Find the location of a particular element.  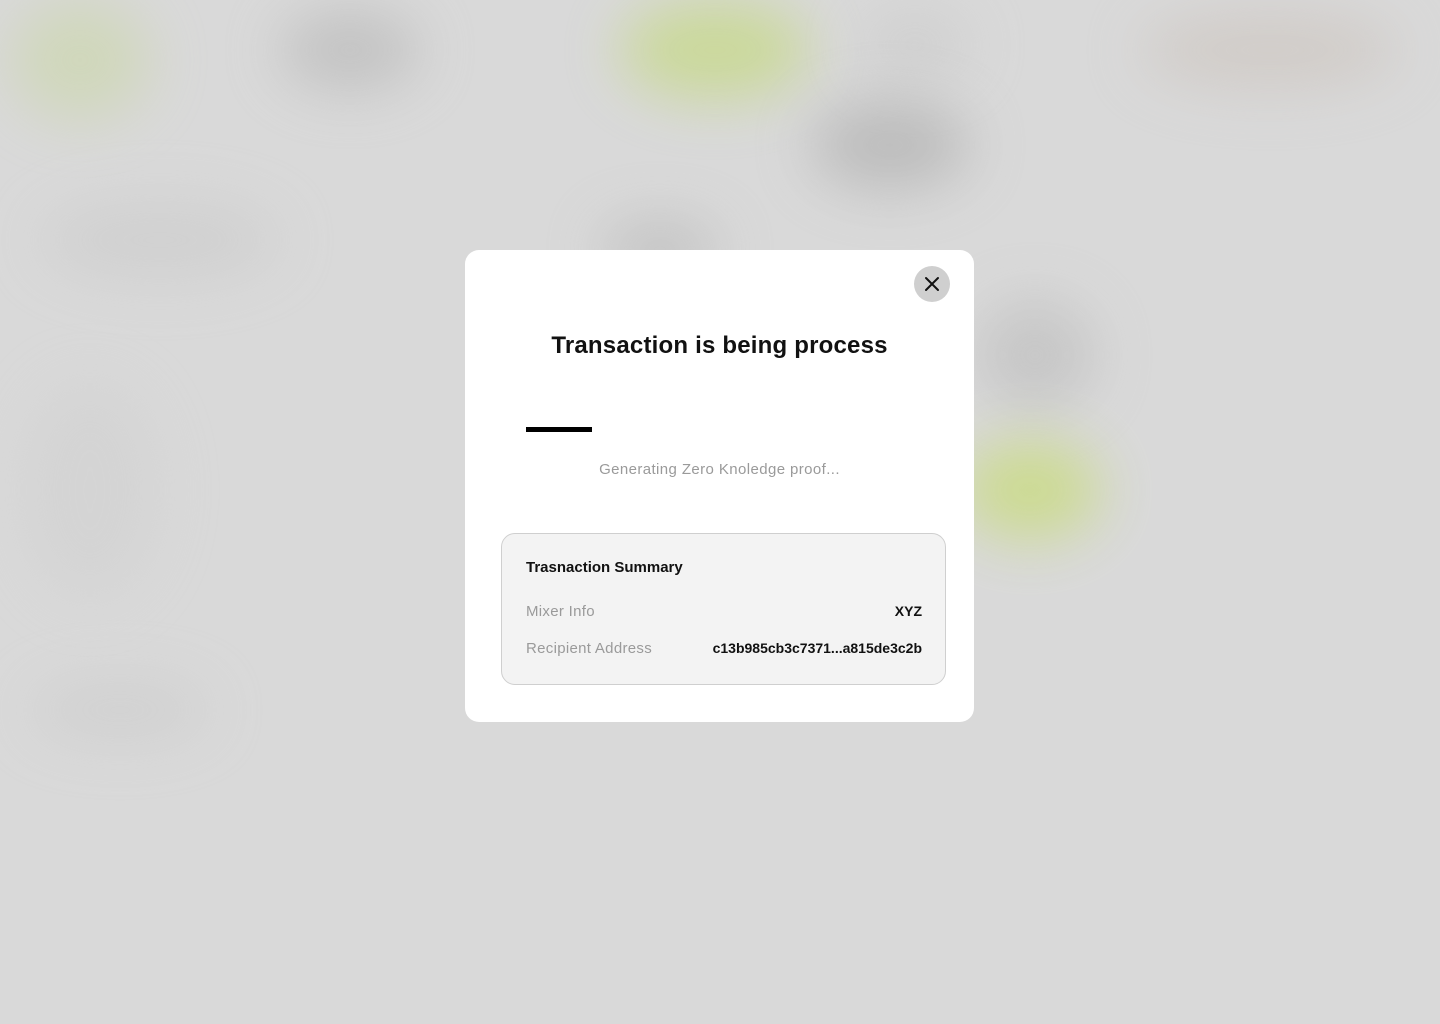

close-icon is located at coordinates (932, 284).